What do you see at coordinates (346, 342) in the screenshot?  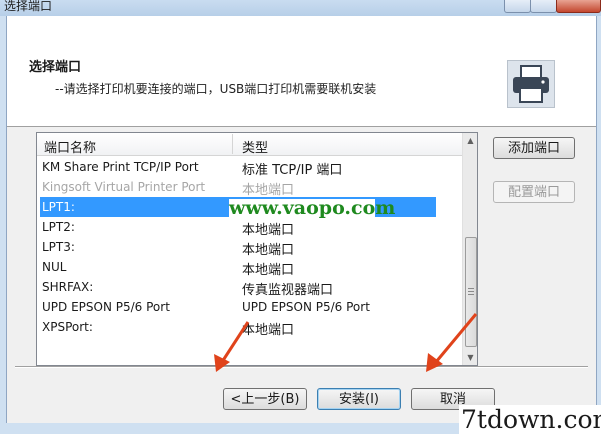 I see `annotation-arrows` at bounding box center [346, 342].